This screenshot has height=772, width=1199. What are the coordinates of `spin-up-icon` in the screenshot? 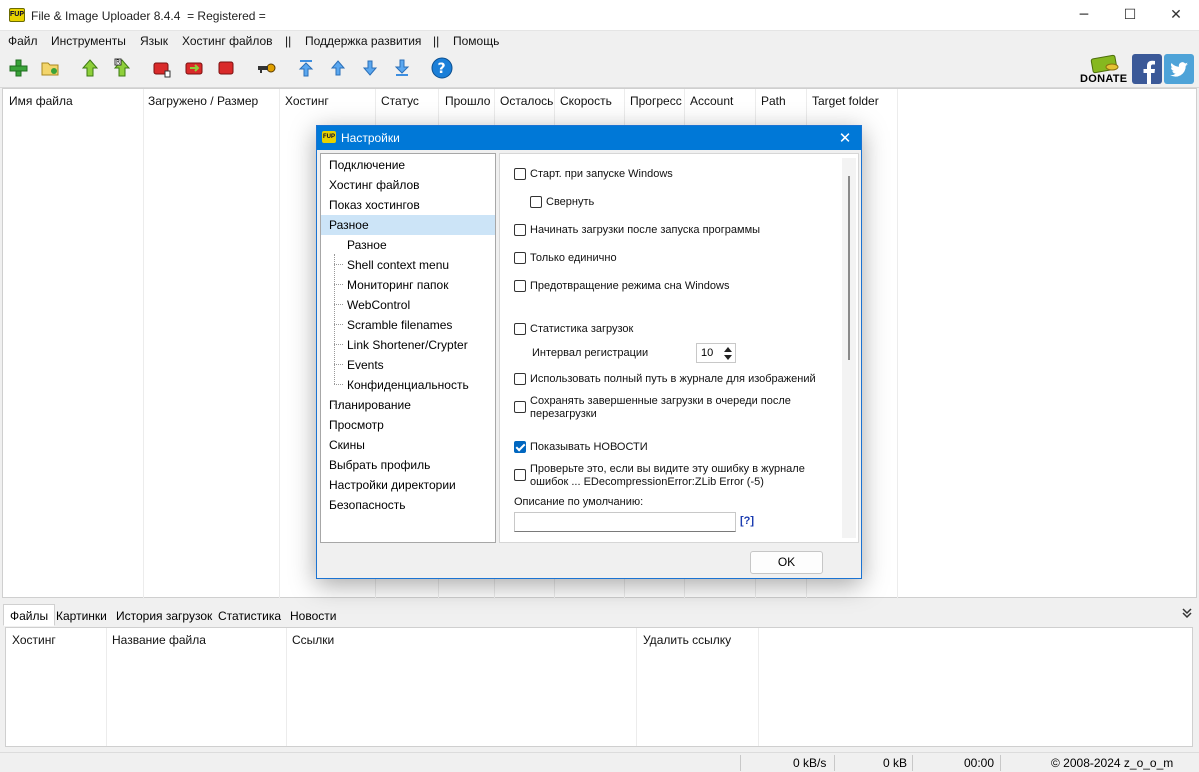 It's located at (728, 349).